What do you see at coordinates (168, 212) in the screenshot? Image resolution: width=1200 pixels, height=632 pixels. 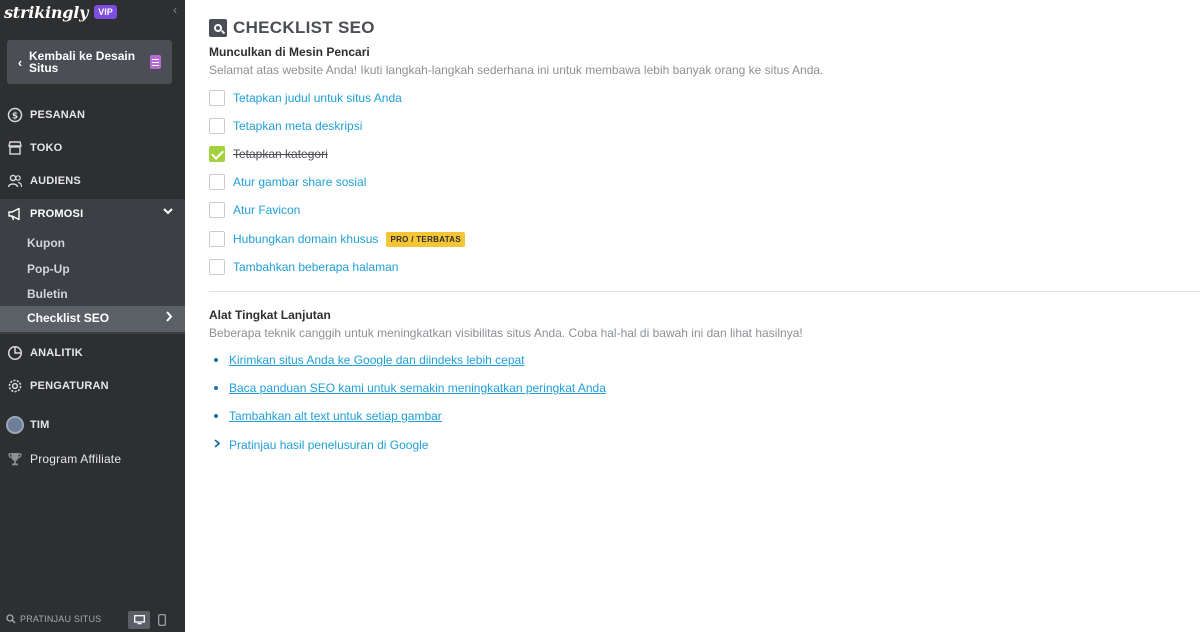 I see `chevron-down-icon` at bounding box center [168, 212].